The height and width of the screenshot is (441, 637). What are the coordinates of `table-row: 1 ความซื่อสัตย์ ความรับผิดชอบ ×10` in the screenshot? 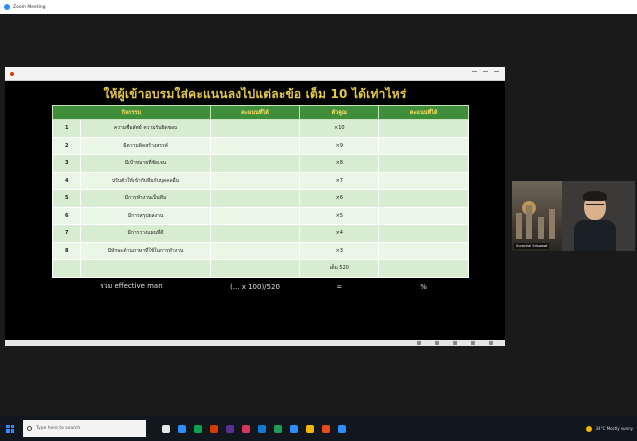 It's located at (260, 128).